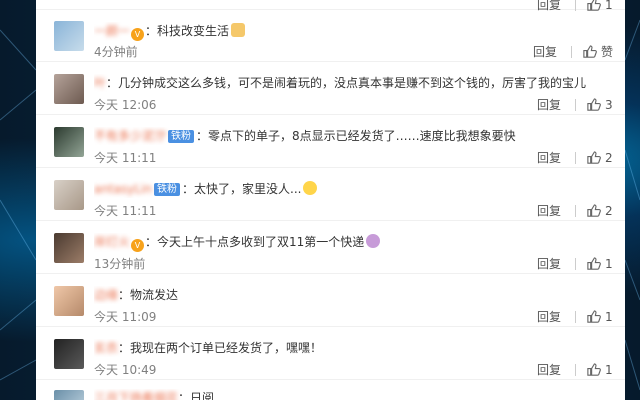  What do you see at coordinates (607, 51) in the screenshot?
I see `like-label: 赞` at bounding box center [607, 51].